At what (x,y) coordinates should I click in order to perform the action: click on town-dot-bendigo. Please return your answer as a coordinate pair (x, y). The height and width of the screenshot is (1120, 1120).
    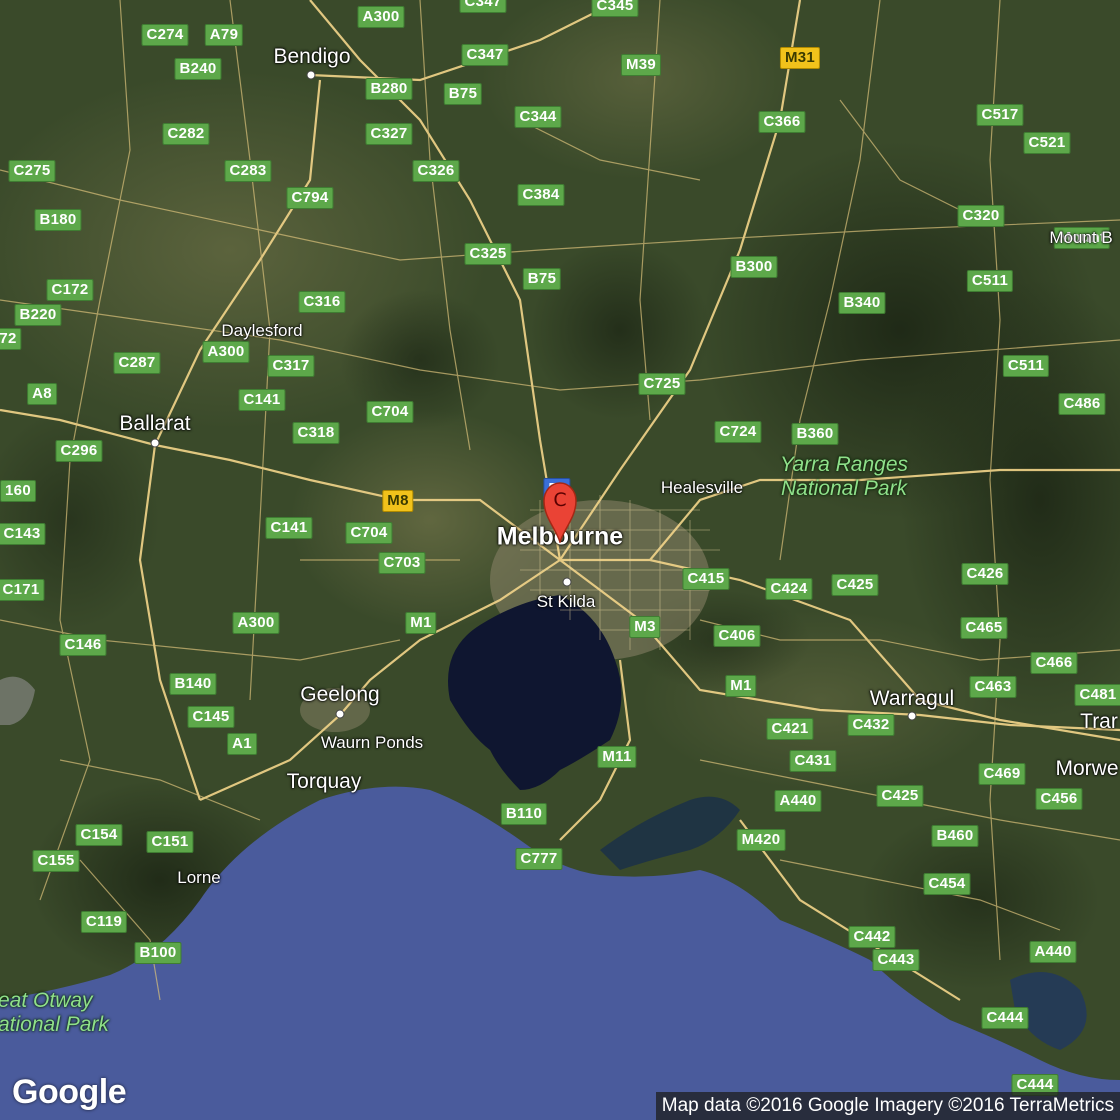
    Looking at the image, I should click on (311, 75).